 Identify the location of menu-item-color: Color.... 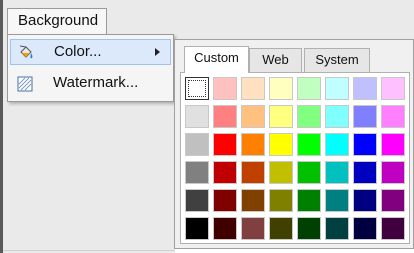
(90, 52).